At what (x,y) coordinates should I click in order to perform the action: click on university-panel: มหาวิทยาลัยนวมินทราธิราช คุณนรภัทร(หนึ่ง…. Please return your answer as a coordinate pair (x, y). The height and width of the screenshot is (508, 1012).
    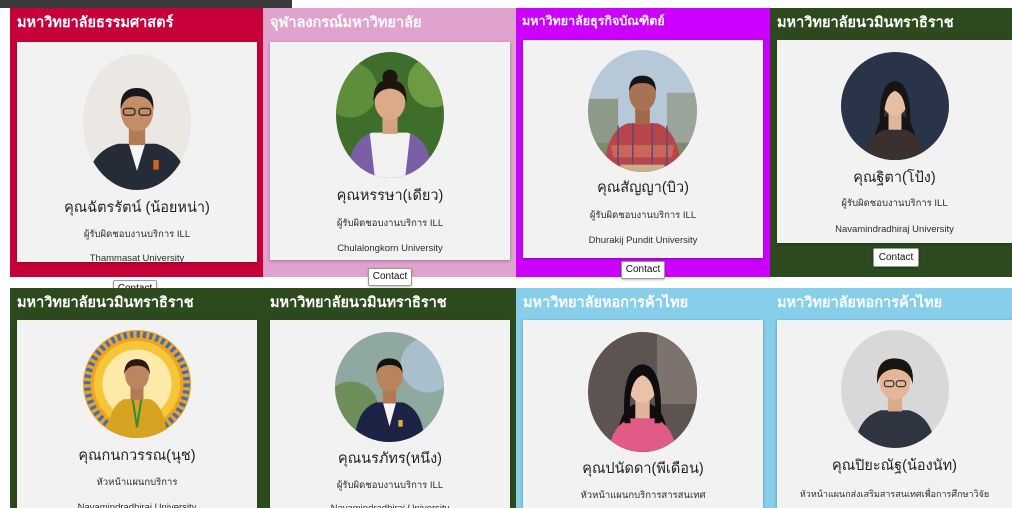
    Looking at the image, I should click on (389, 398).